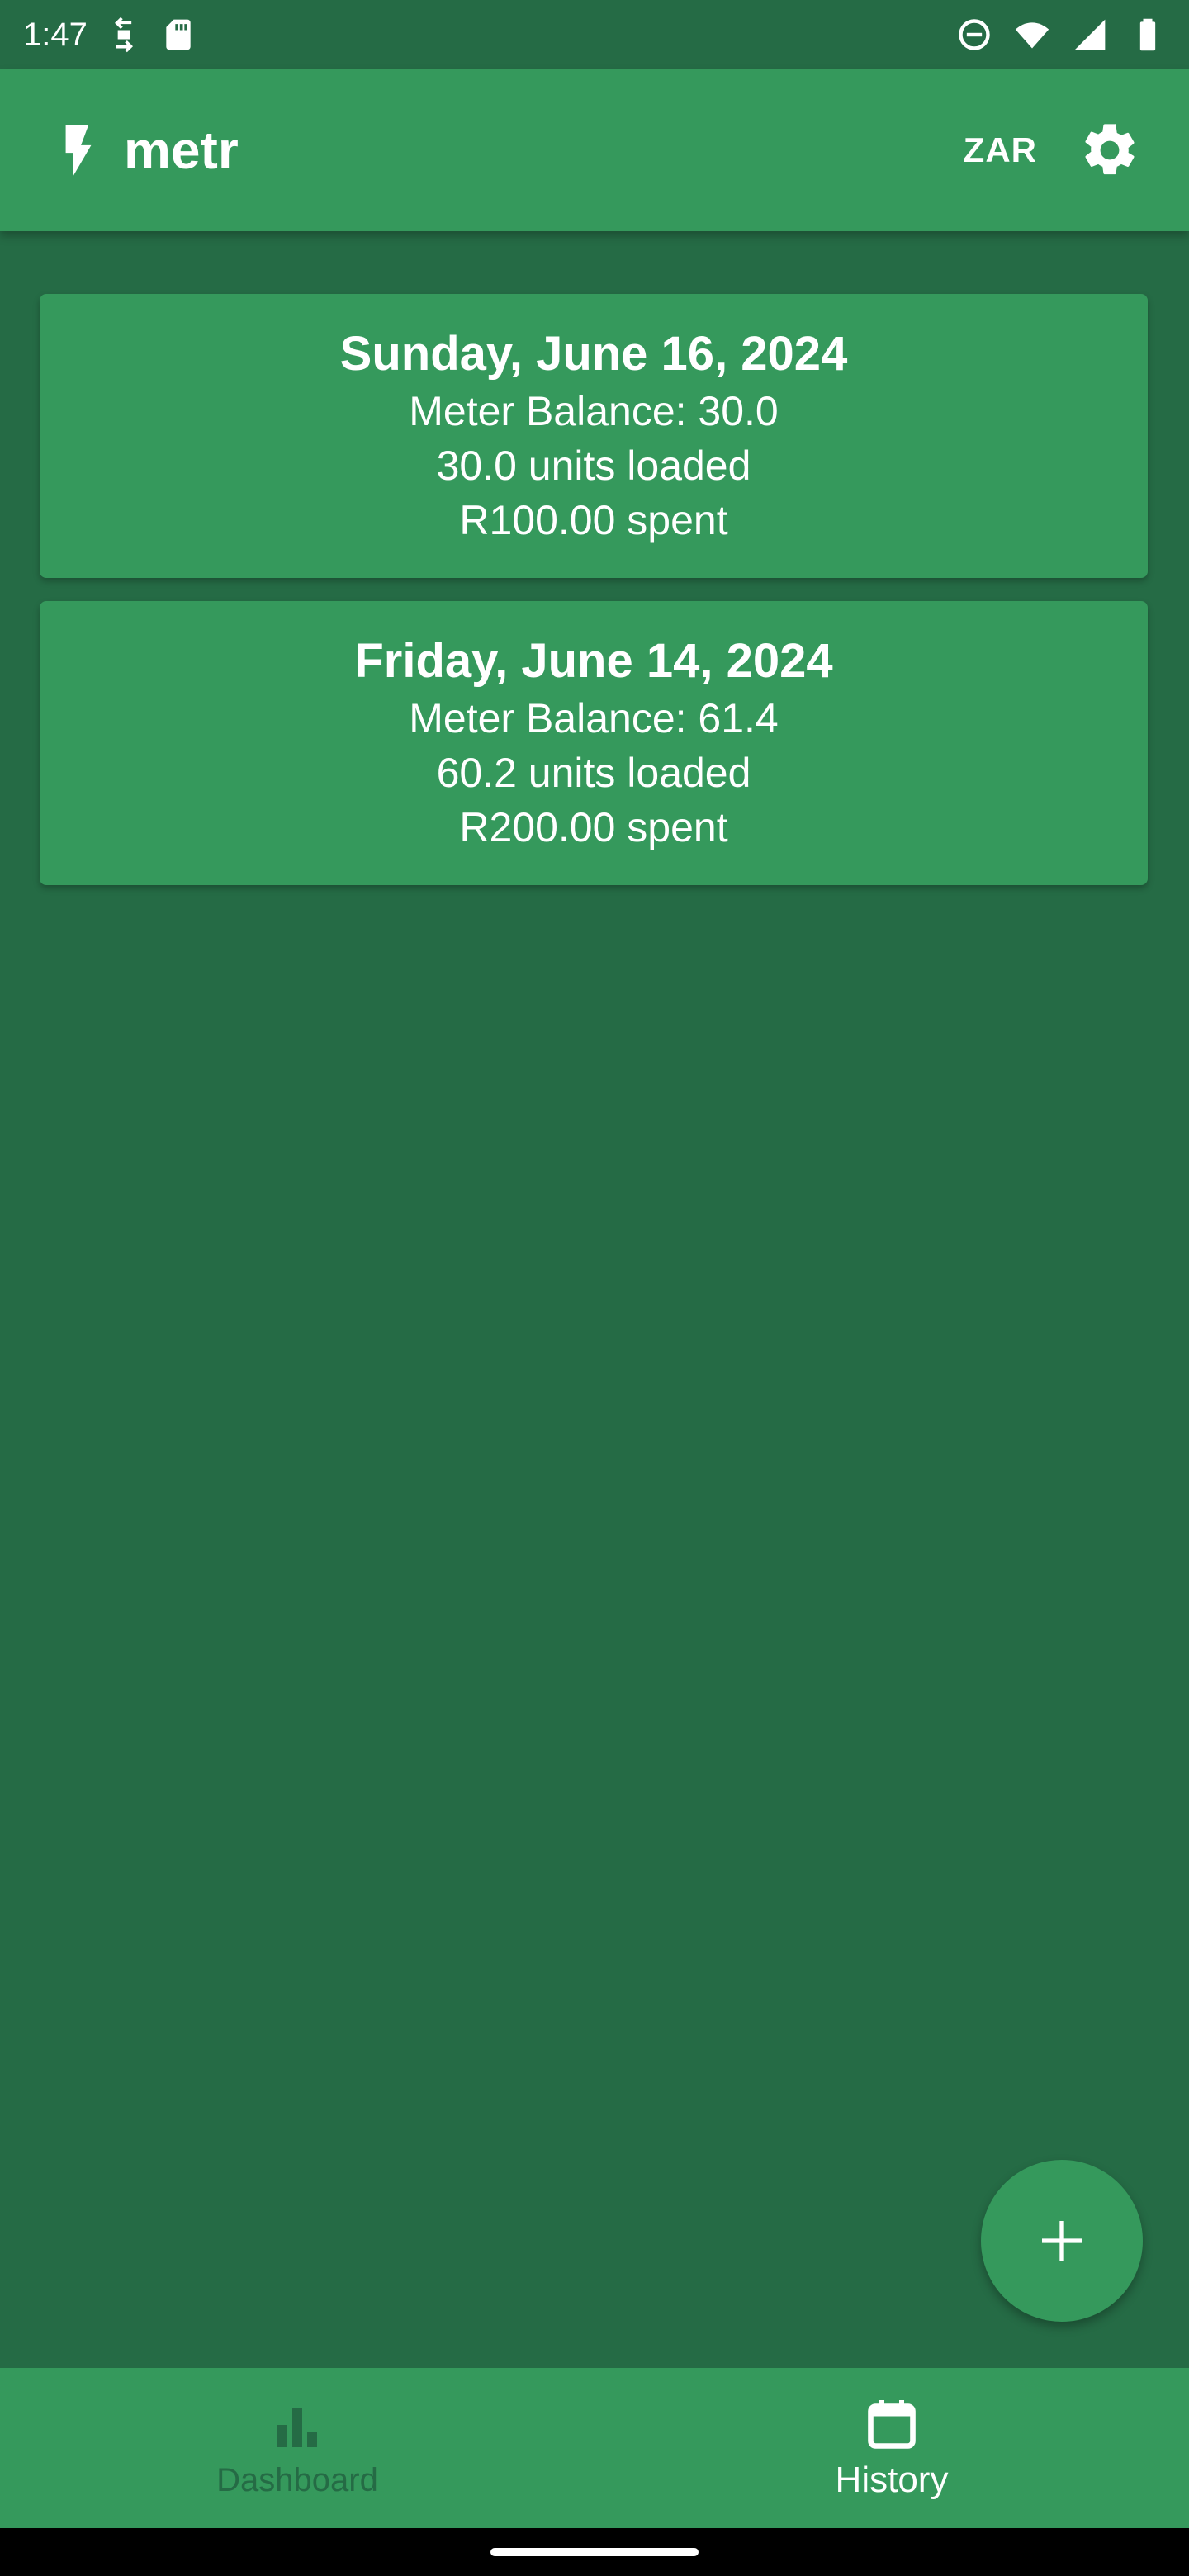 The image size is (1189, 2576). I want to click on history-date: Sunday, June 16, 2024, so click(593, 354).